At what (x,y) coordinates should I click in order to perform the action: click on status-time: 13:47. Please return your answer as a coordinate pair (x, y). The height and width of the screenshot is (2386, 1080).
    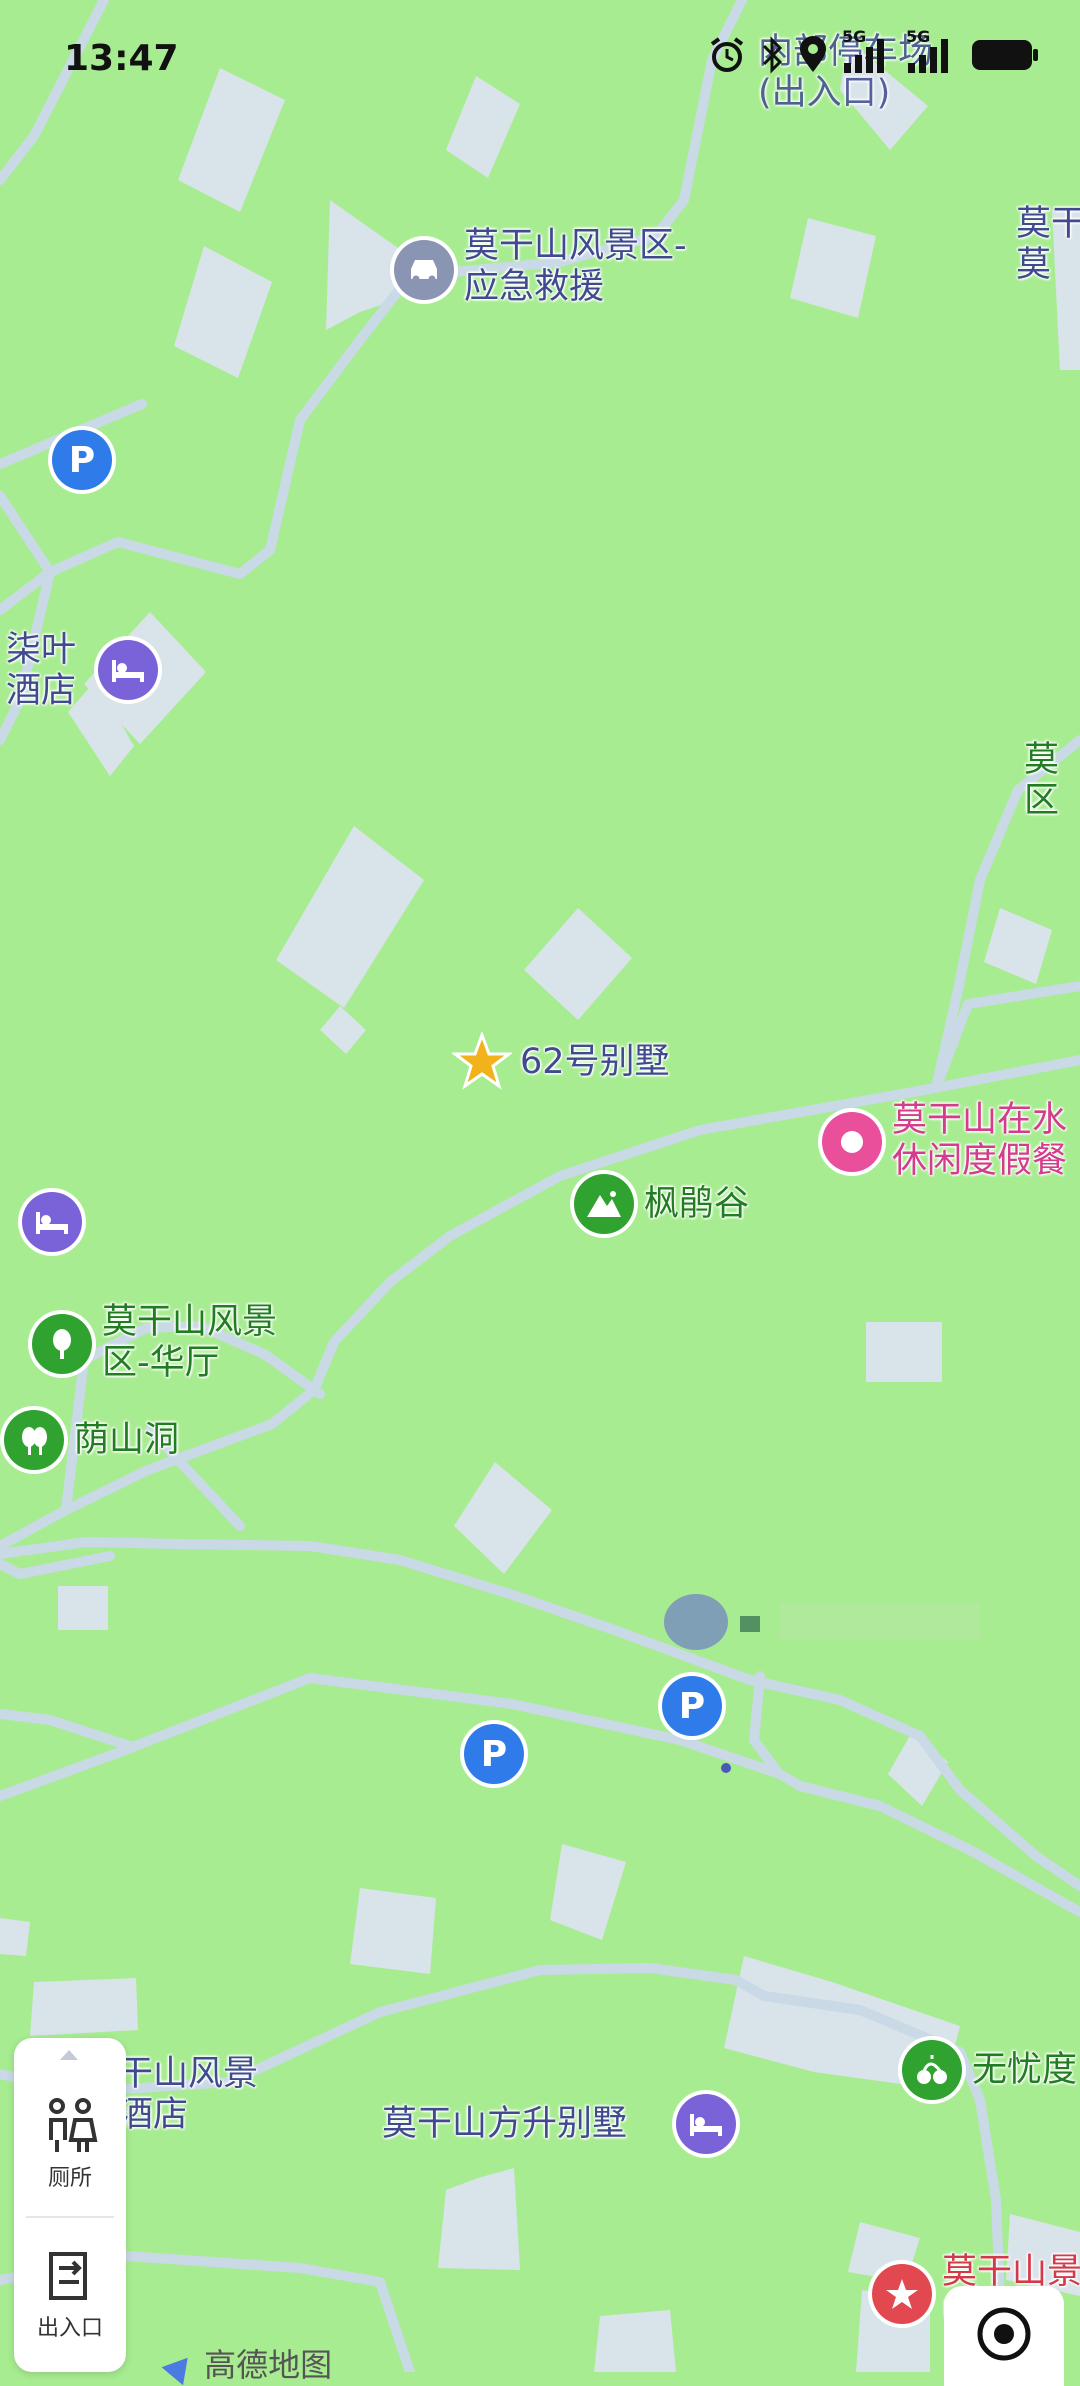
    Looking at the image, I should click on (121, 58).